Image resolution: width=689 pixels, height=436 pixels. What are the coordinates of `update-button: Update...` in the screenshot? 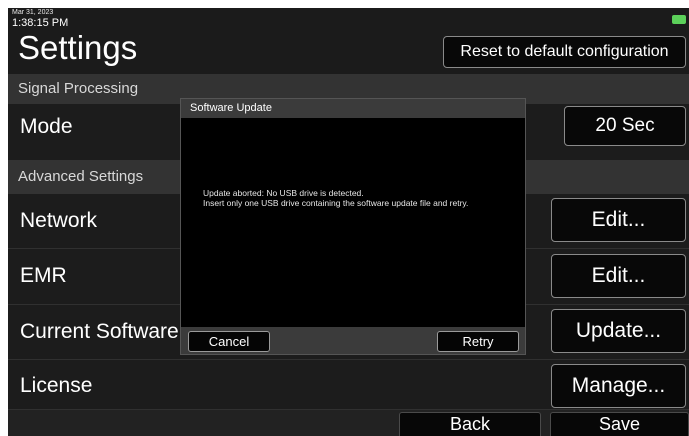 It's located at (618, 331).